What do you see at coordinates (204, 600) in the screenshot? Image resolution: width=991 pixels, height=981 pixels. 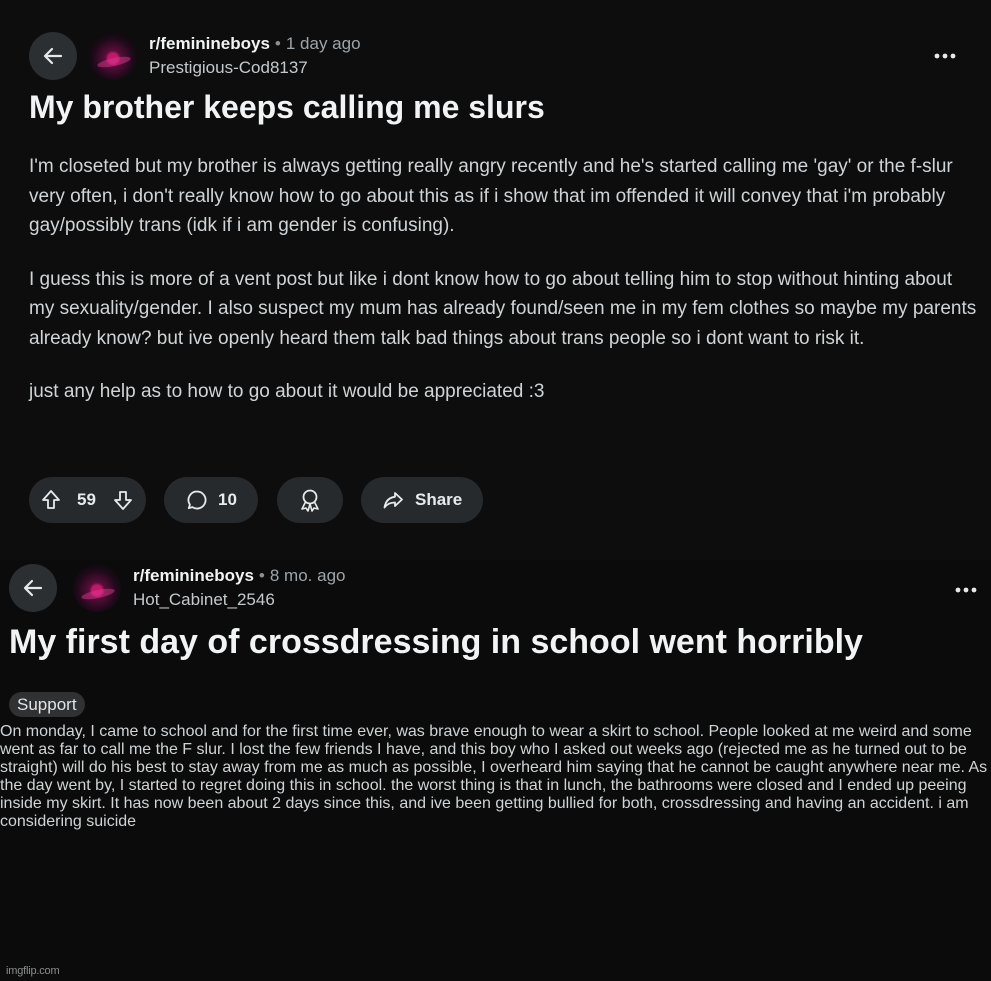 I see `author-link: Hot_Cabinet_2546` at bounding box center [204, 600].